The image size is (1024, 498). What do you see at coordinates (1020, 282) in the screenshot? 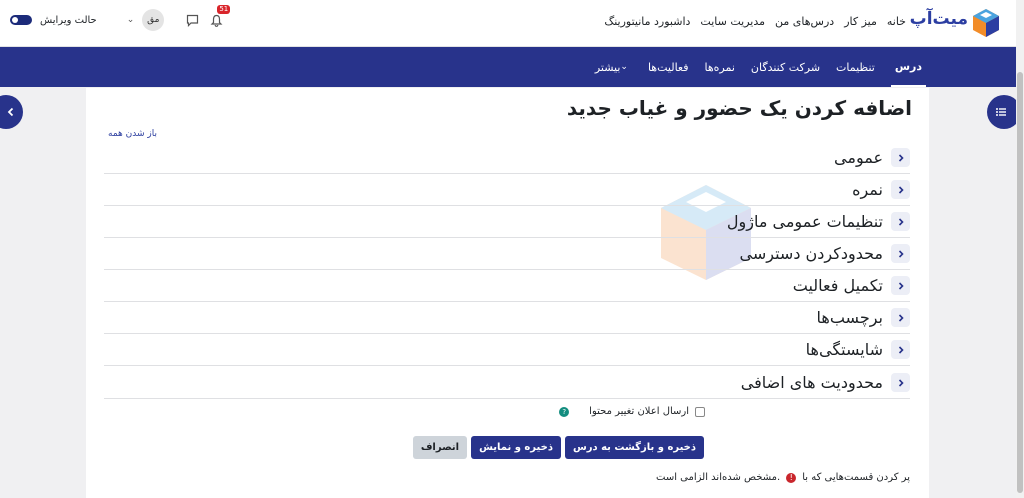
I see `scrollbar-thumb` at bounding box center [1020, 282].